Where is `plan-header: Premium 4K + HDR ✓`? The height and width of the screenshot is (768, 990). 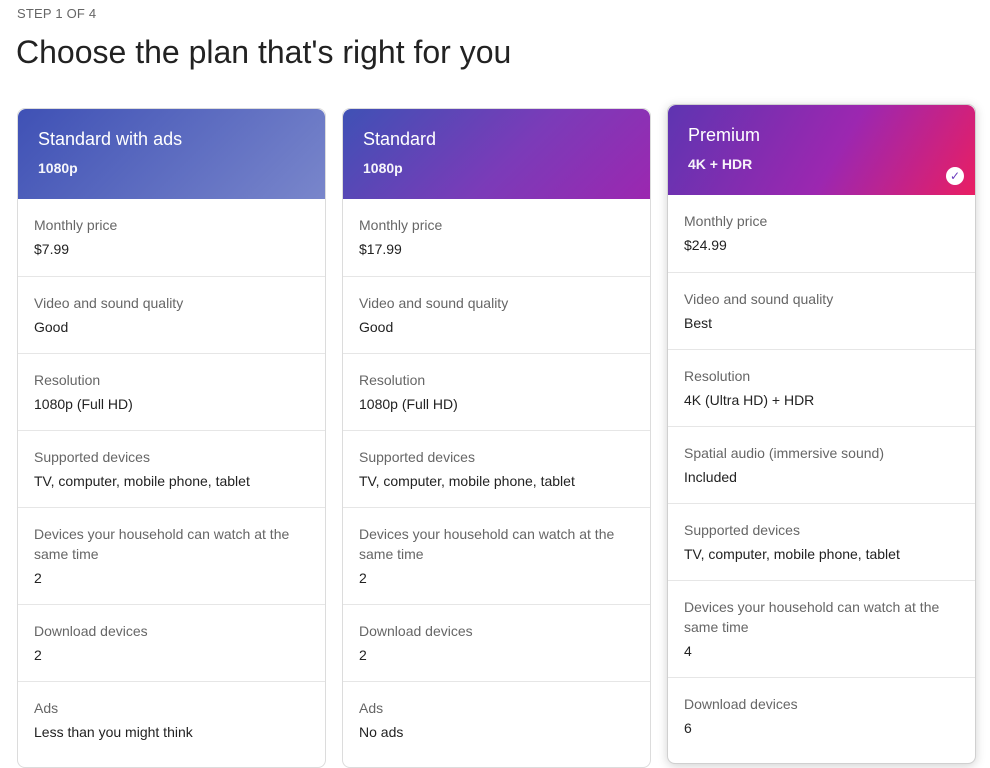 plan-header: Premium 4K + HDR ✓ is located at coordinates (821, 150).